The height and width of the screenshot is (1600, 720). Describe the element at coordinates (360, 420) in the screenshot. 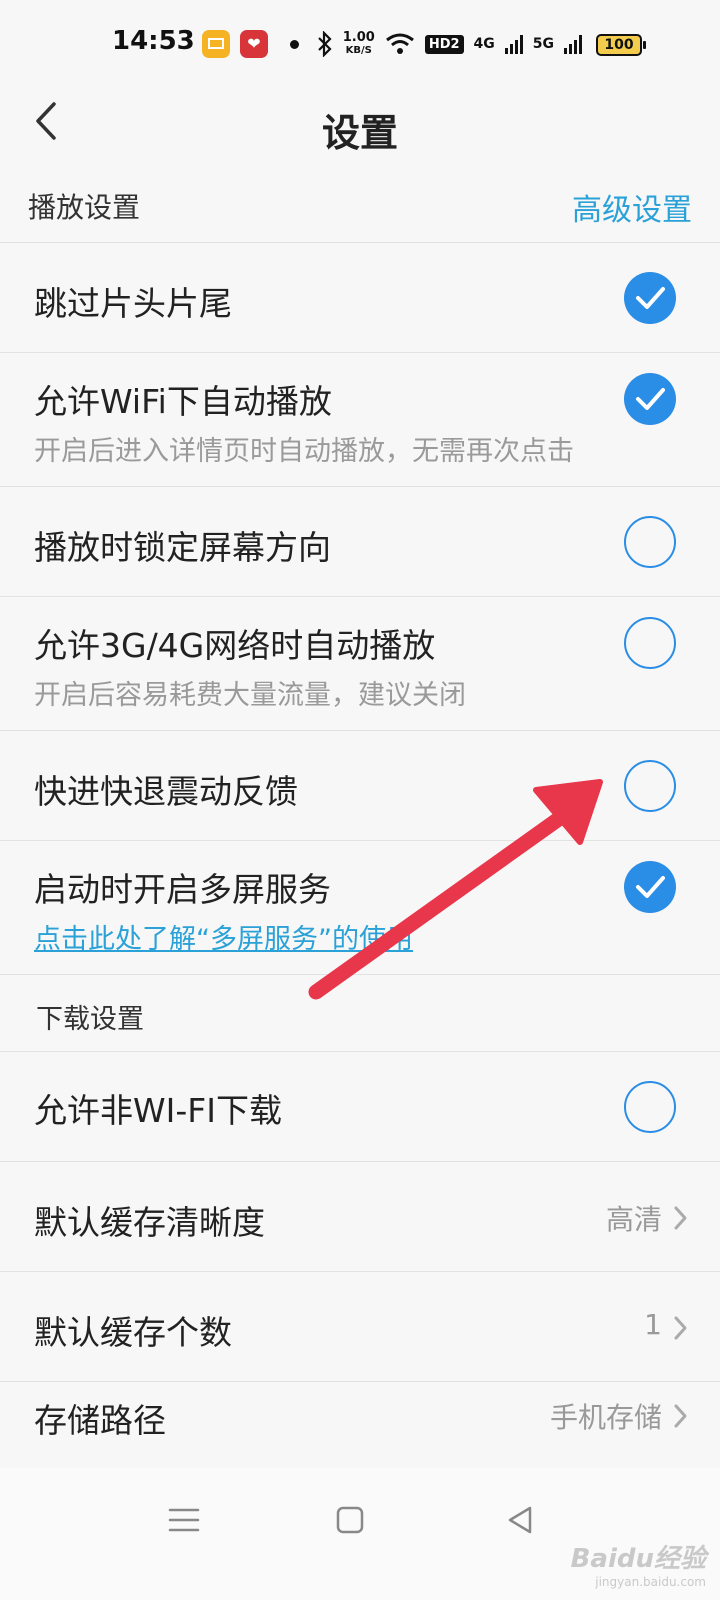

I see `setting-row-wifi-autoplay: 允许WiFi下自动播放 开启后进入详情页时自动播放，无需再次点击` at that location.